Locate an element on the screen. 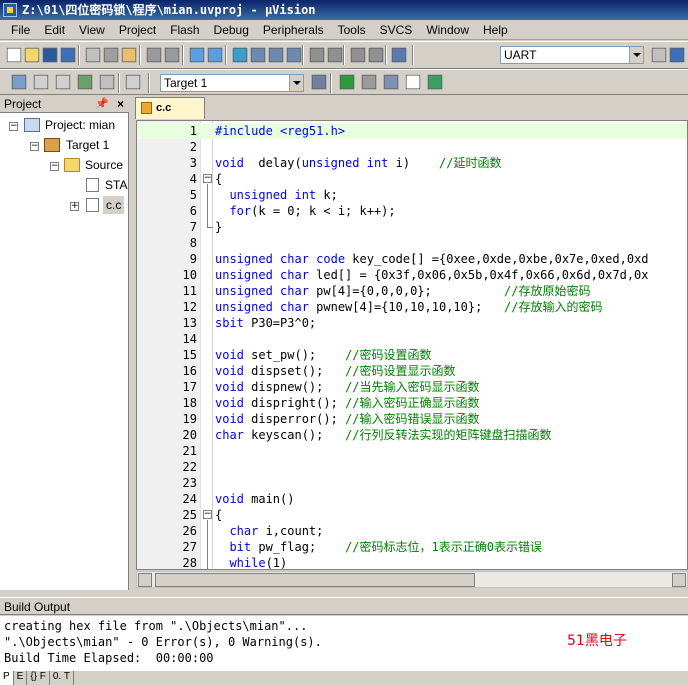 This screenshot has width=688, height=685. code-line: 15 void set_pw(); //密码设置函数 is located at coordinates (412, 355).